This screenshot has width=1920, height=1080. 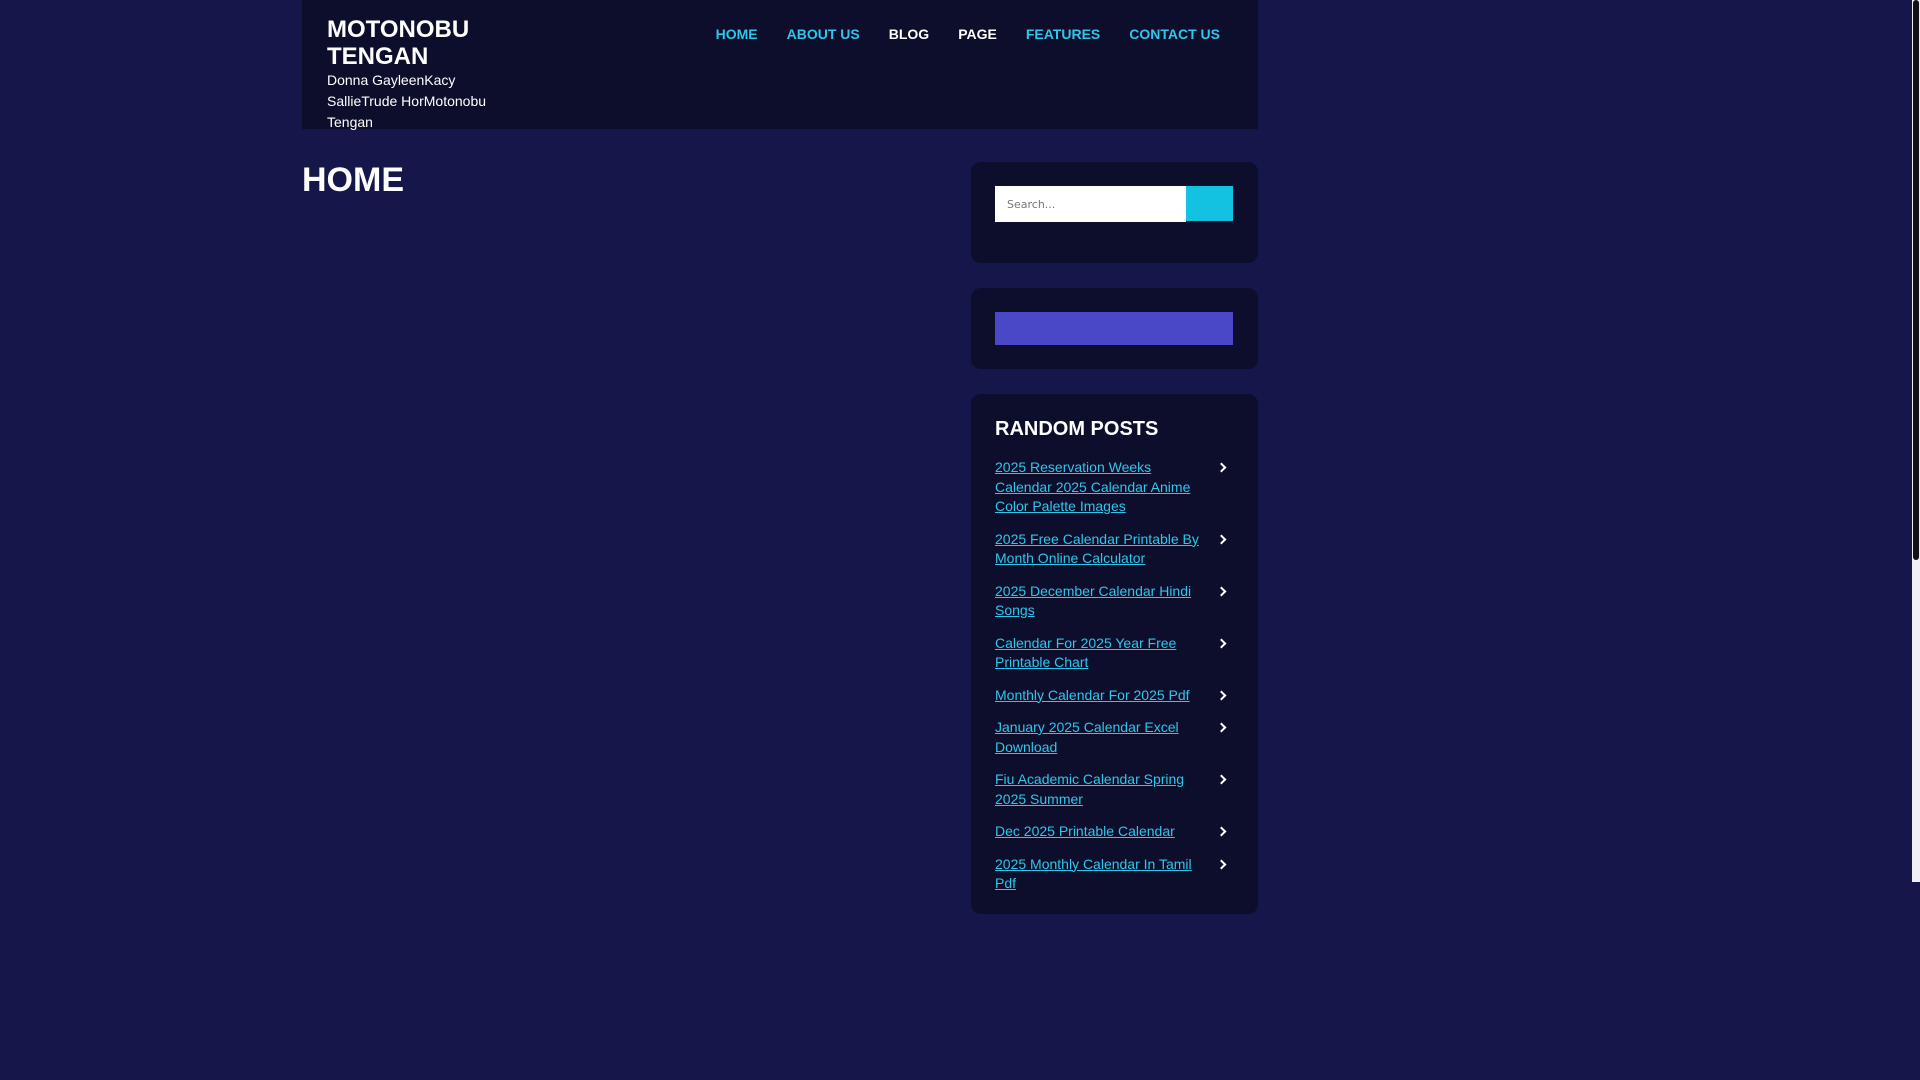 I want to click on page-scrollbar, so click(x=1916, y=441).